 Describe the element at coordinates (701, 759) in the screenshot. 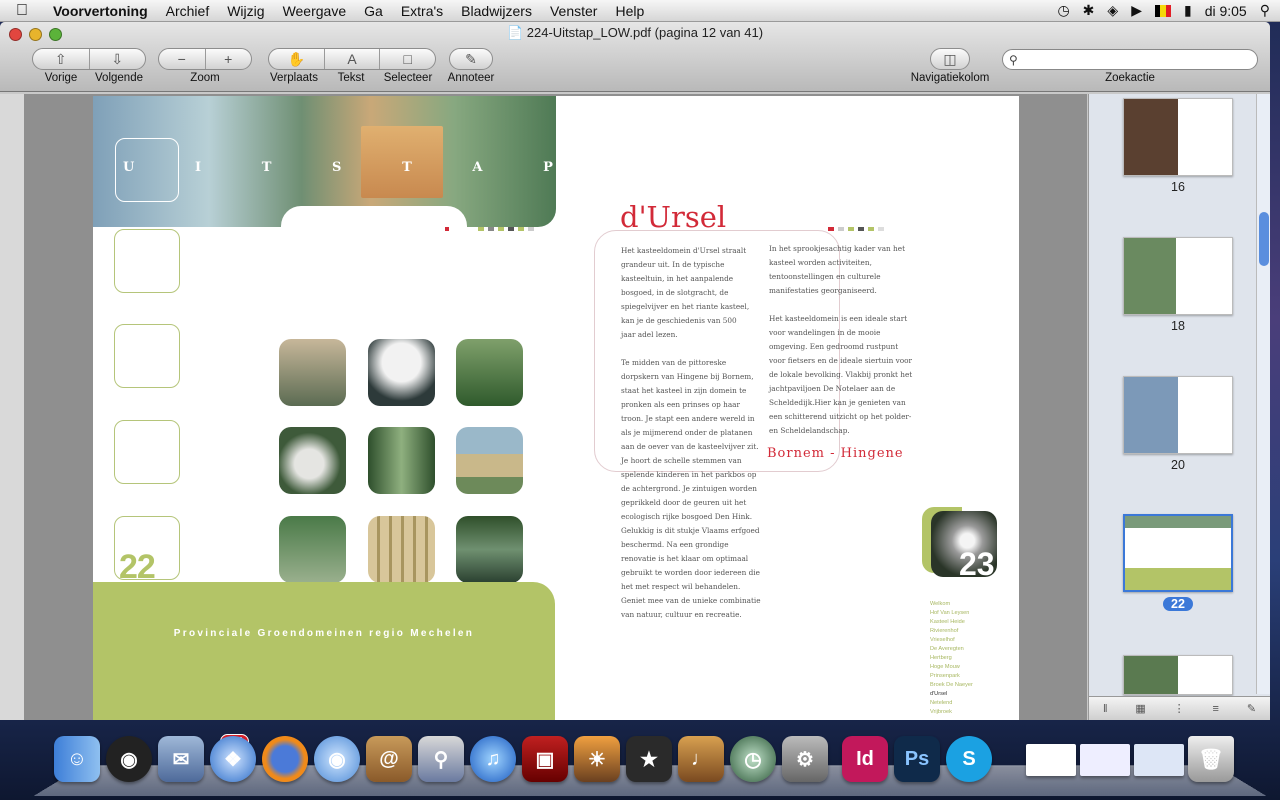

I see `garageband-icon: ♩` at that location.